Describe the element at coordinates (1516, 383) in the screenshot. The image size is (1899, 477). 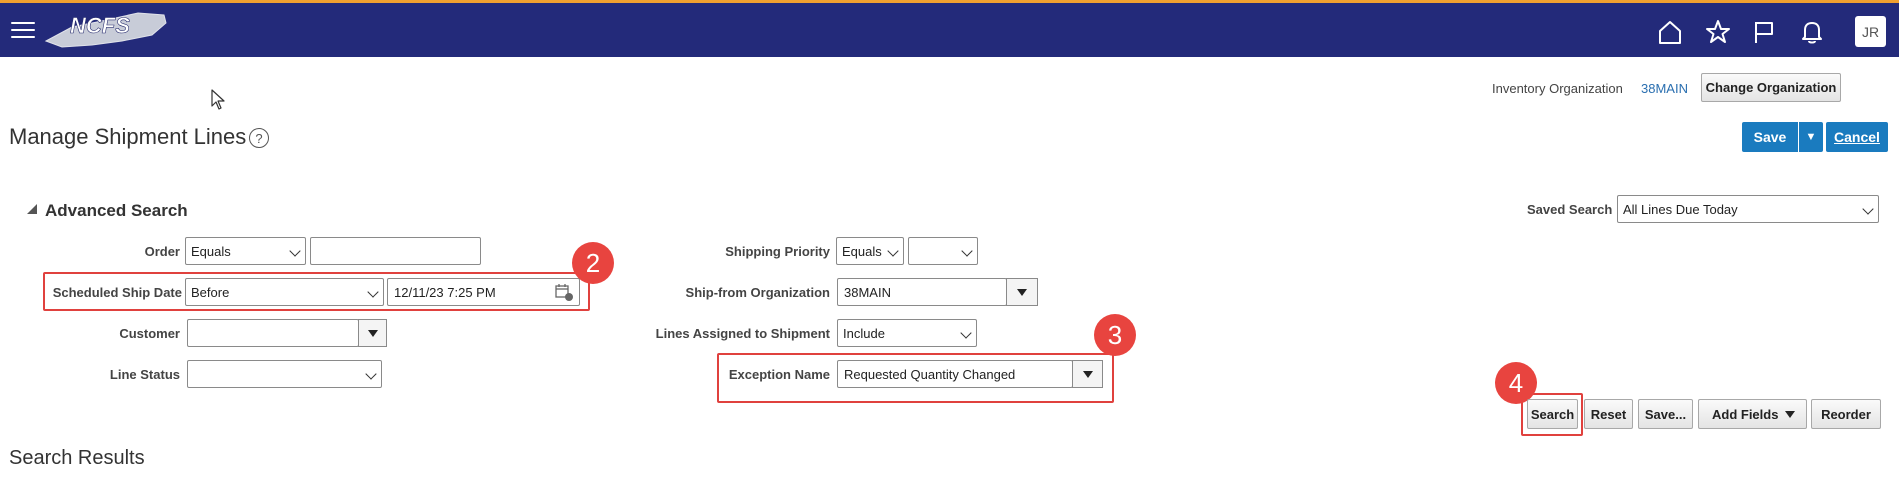
I see `step-4-badge: 4` at that location.